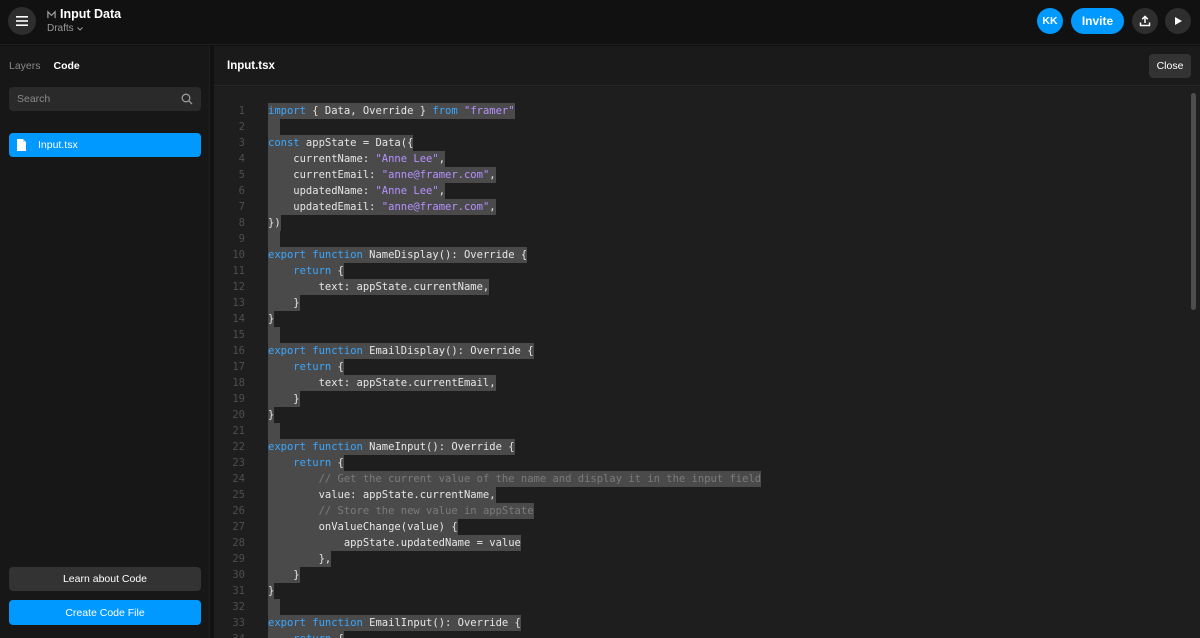 The image size is (1200, 638). Describe the element at coordinates (60, 28) in the screenshot. I see `drafts-label: Drafts` at that location.